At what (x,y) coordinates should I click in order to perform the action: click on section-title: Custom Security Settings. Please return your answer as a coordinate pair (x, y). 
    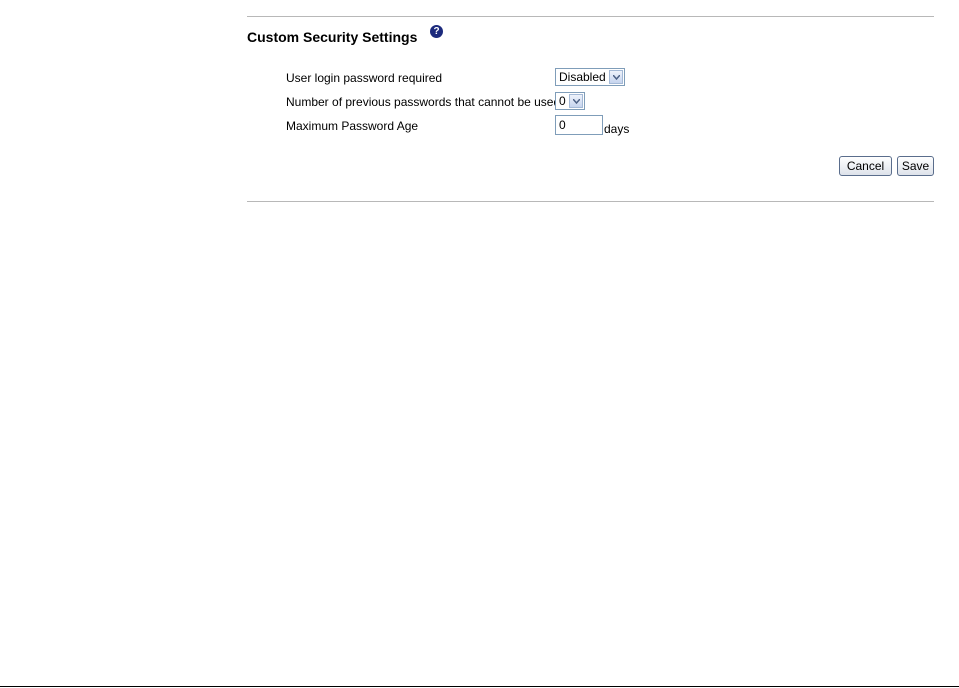
    Looking at the image, I should click on (332, 37).